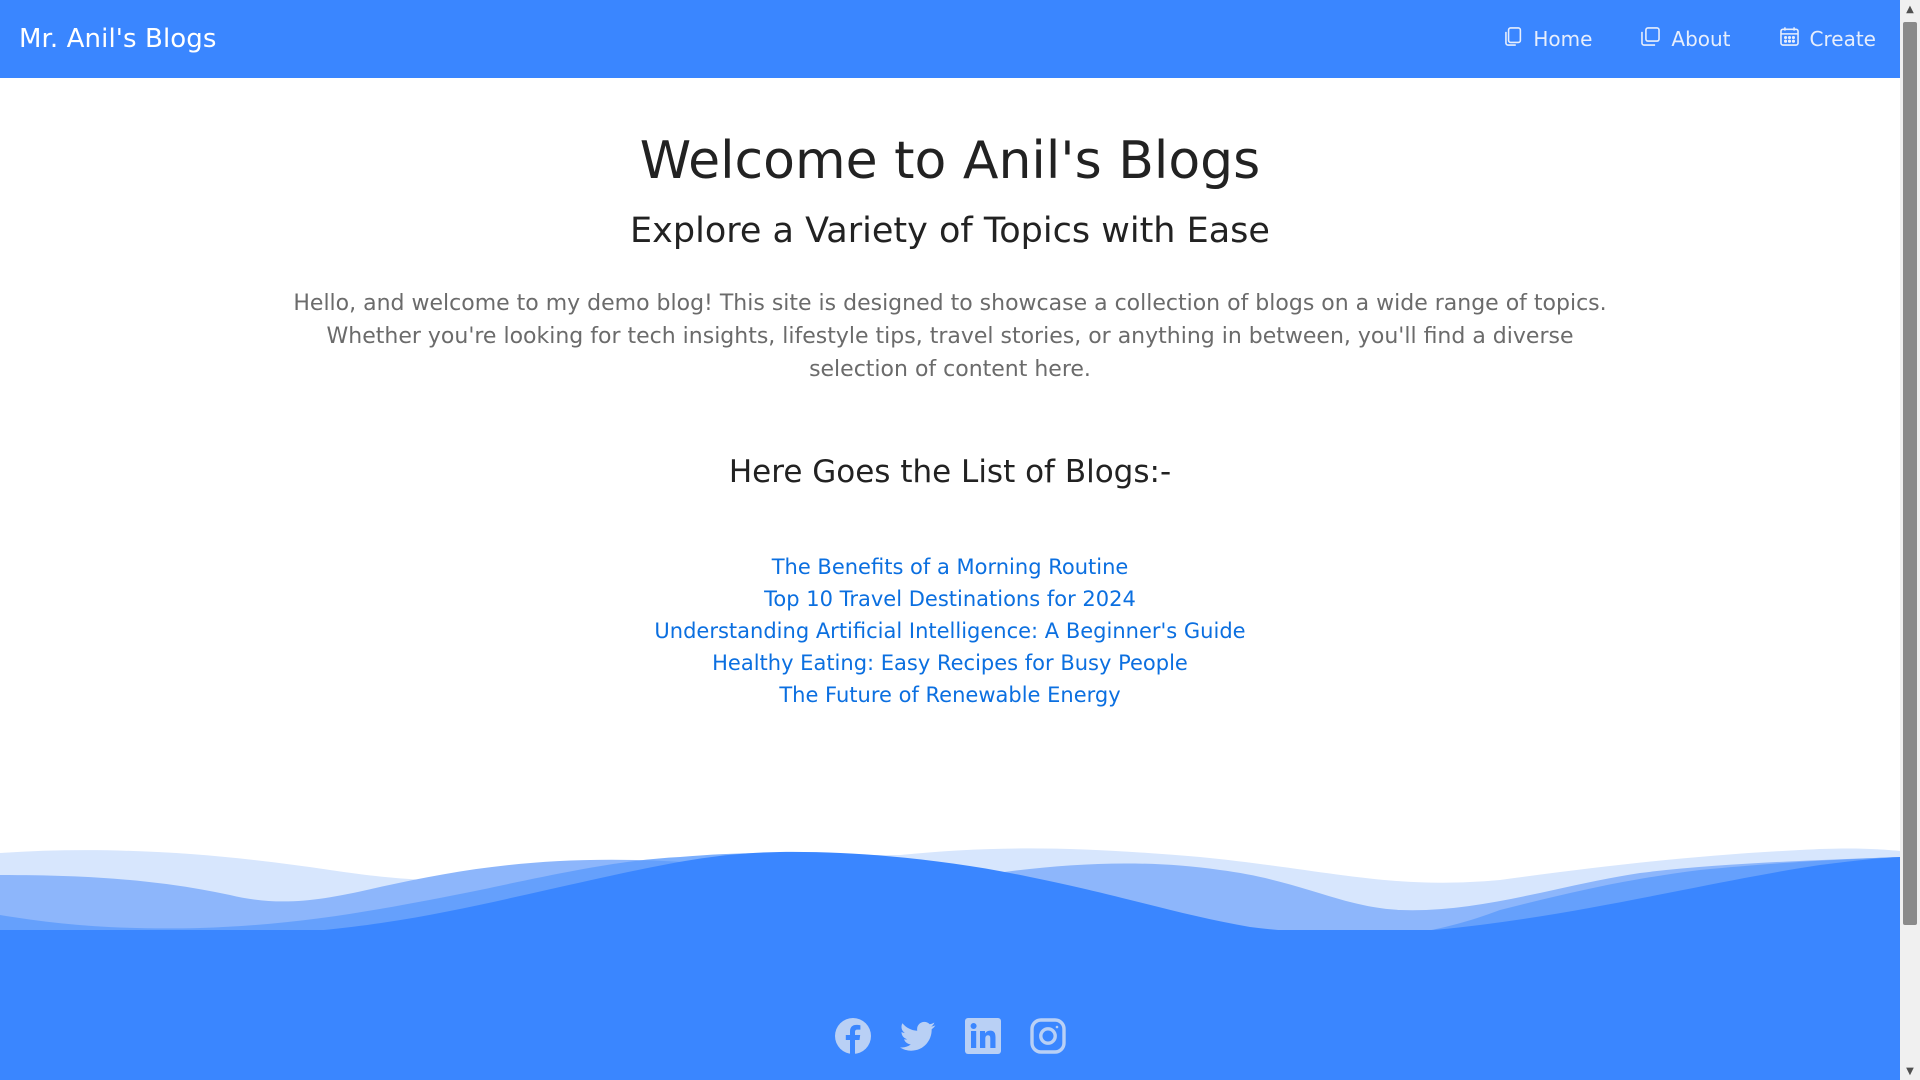 This screenshot has width=1920, height=1080. Describe the element at coordinates (982, 1036) in the screenshot. I see `linkedin-icon` at that location.